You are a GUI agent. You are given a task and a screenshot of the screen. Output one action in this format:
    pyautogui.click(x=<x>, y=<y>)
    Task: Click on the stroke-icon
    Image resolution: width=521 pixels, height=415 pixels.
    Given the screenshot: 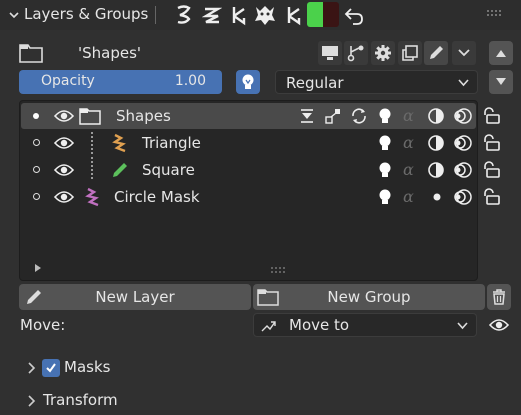 What is the action you would take?
    pyautogui.click(x=120, y=143)
    